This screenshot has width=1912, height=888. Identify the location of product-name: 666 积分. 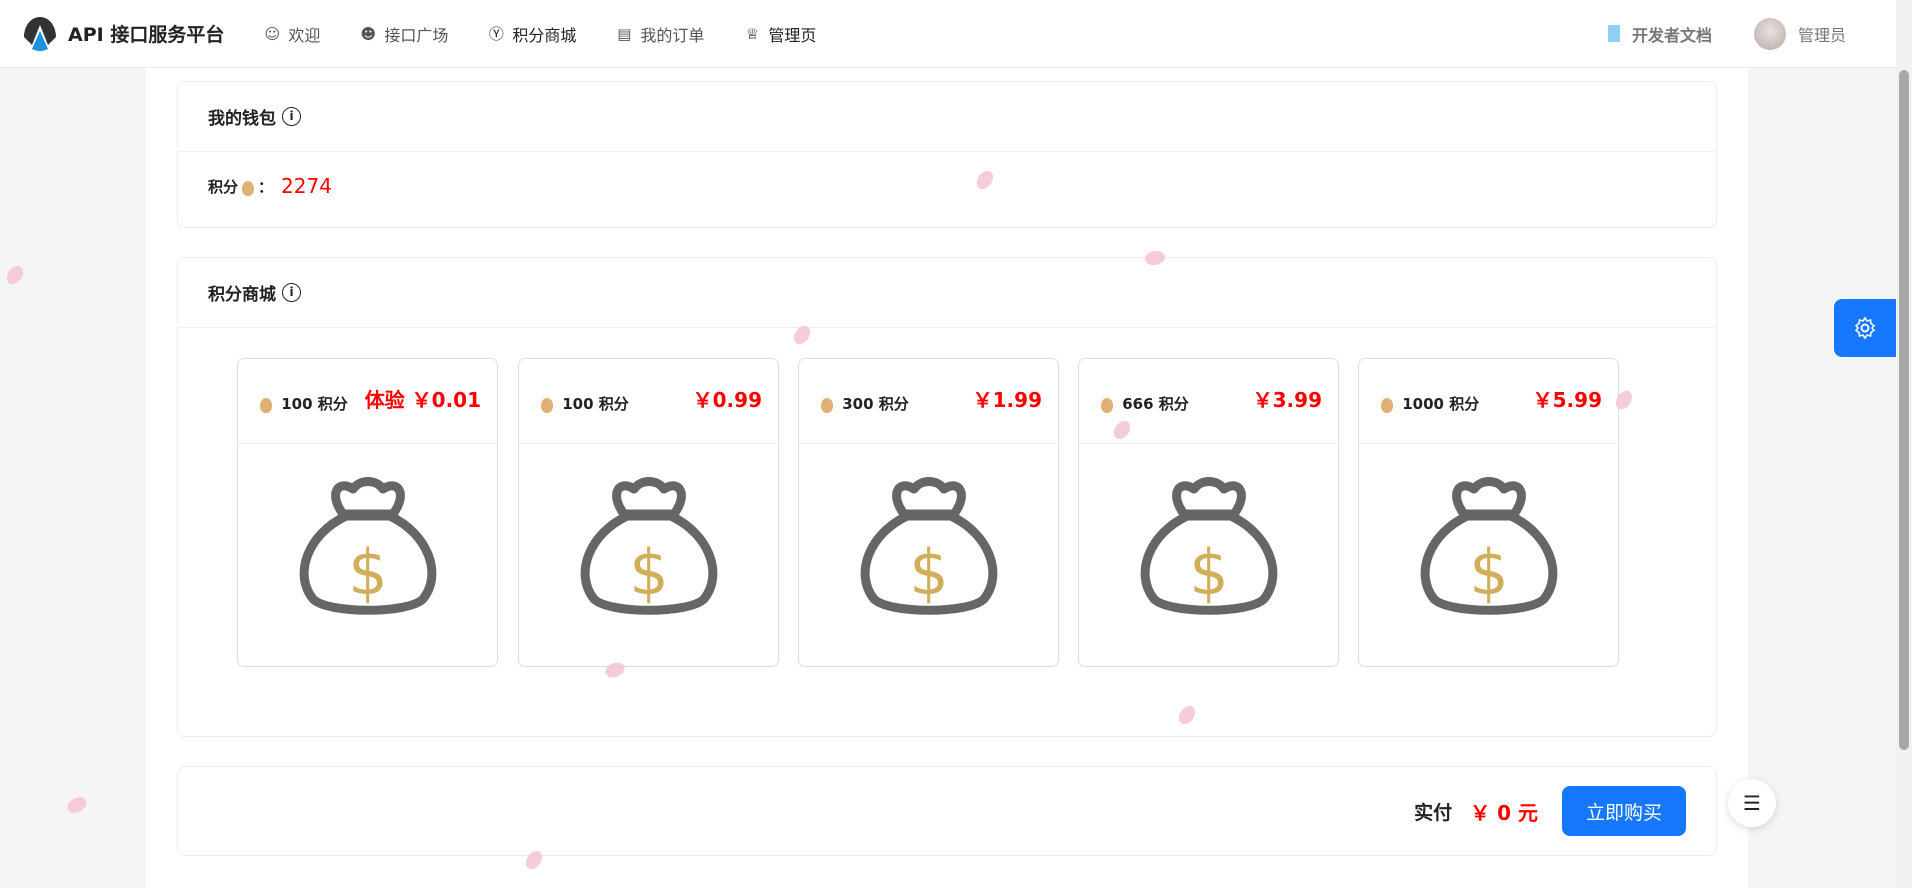
(1155, 404).